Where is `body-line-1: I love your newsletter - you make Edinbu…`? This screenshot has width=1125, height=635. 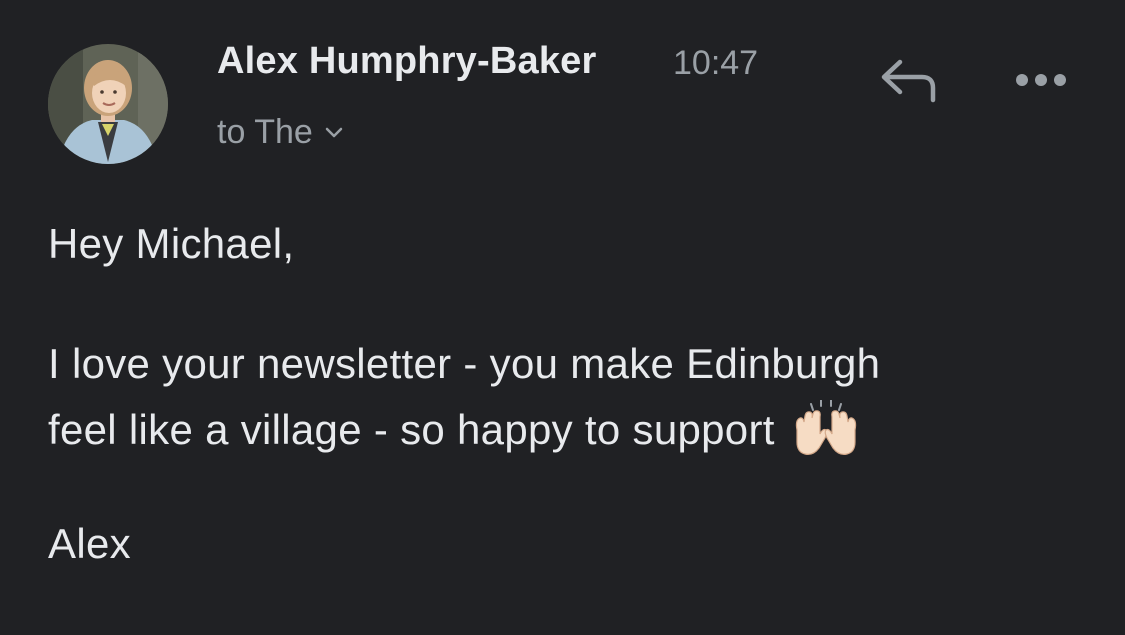 body-line-1: I love your newsletter - you make Edinbu… is located at coordinates (464, 363).